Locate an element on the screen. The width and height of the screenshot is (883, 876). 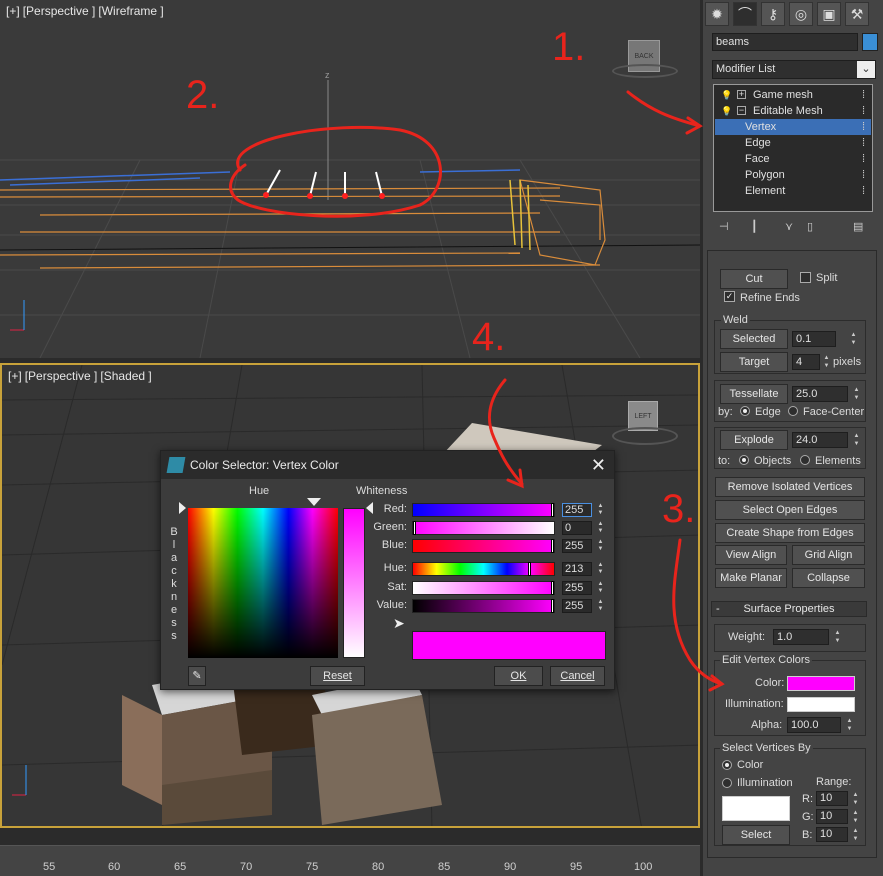
alpha-spinner: ▲ ▼ is located at coordinates (849, 725).